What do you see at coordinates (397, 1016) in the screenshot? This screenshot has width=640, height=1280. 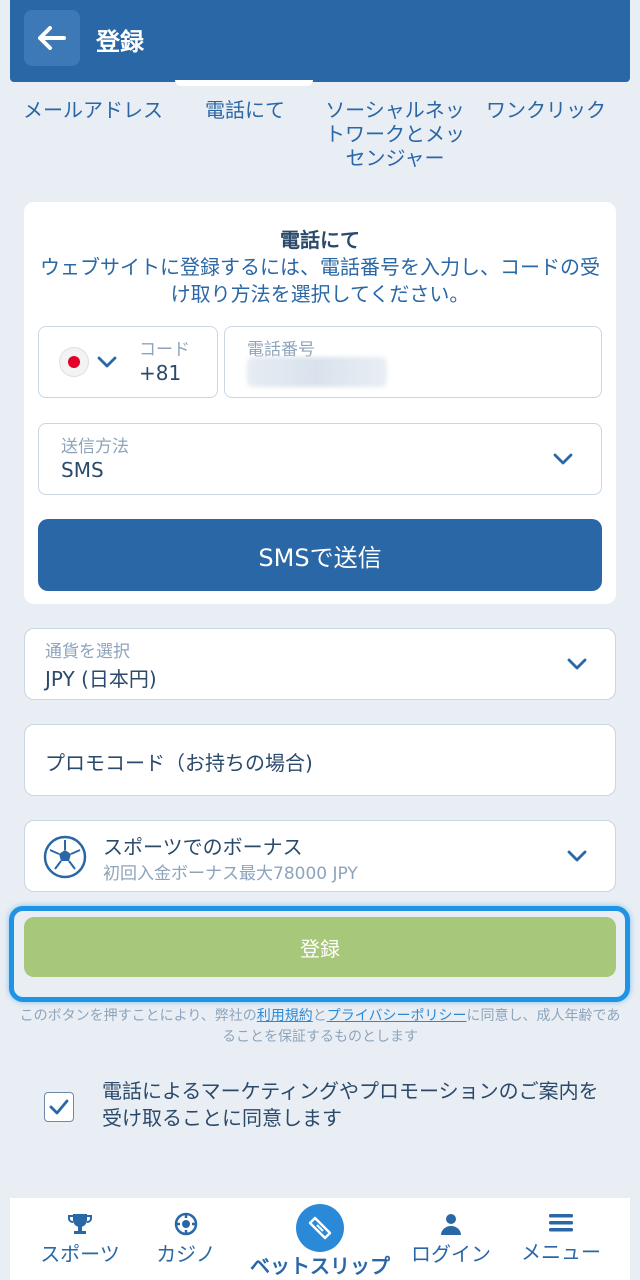 I see `privacy-policy-link: プライバシーポリシー` at bounding box center [397, 1016].